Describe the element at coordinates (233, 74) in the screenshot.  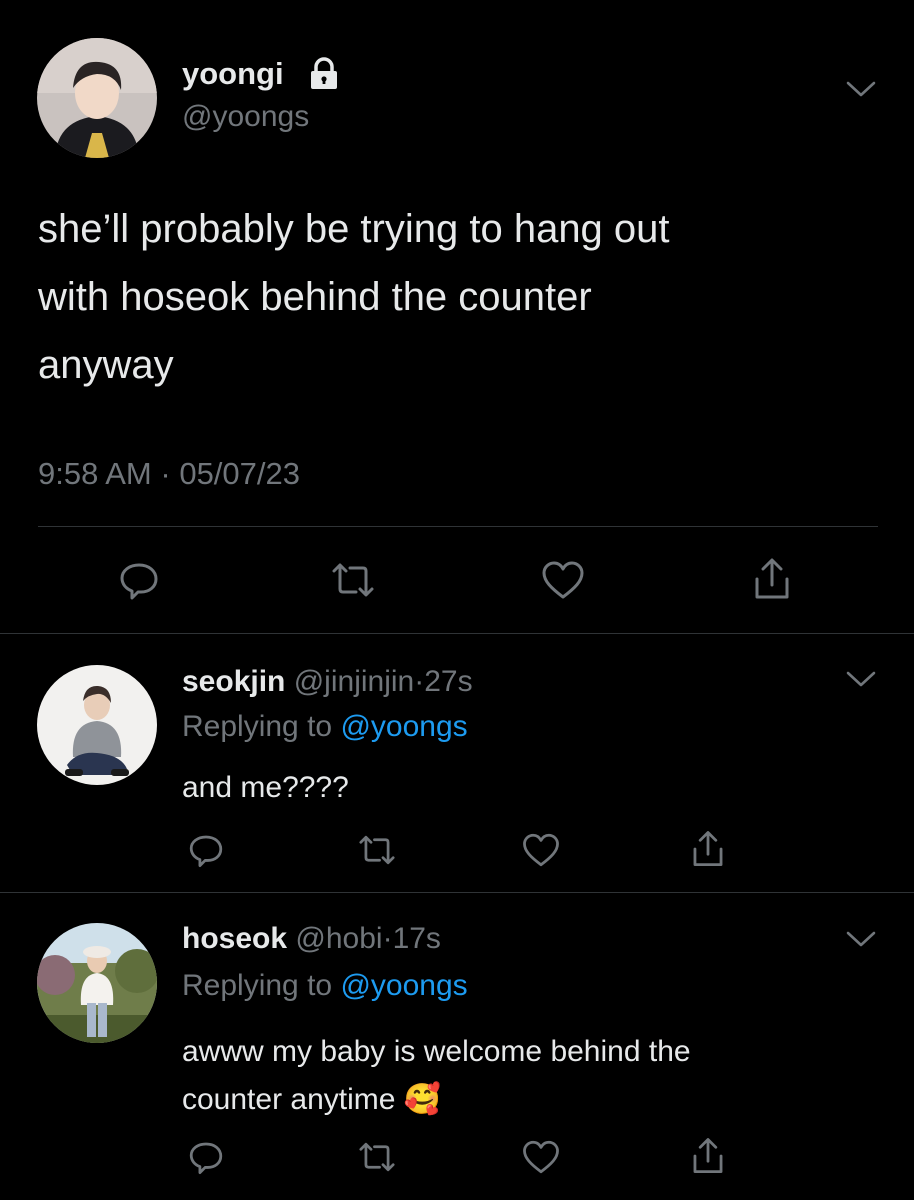
I see `main-display-name: yoongi` at that location.